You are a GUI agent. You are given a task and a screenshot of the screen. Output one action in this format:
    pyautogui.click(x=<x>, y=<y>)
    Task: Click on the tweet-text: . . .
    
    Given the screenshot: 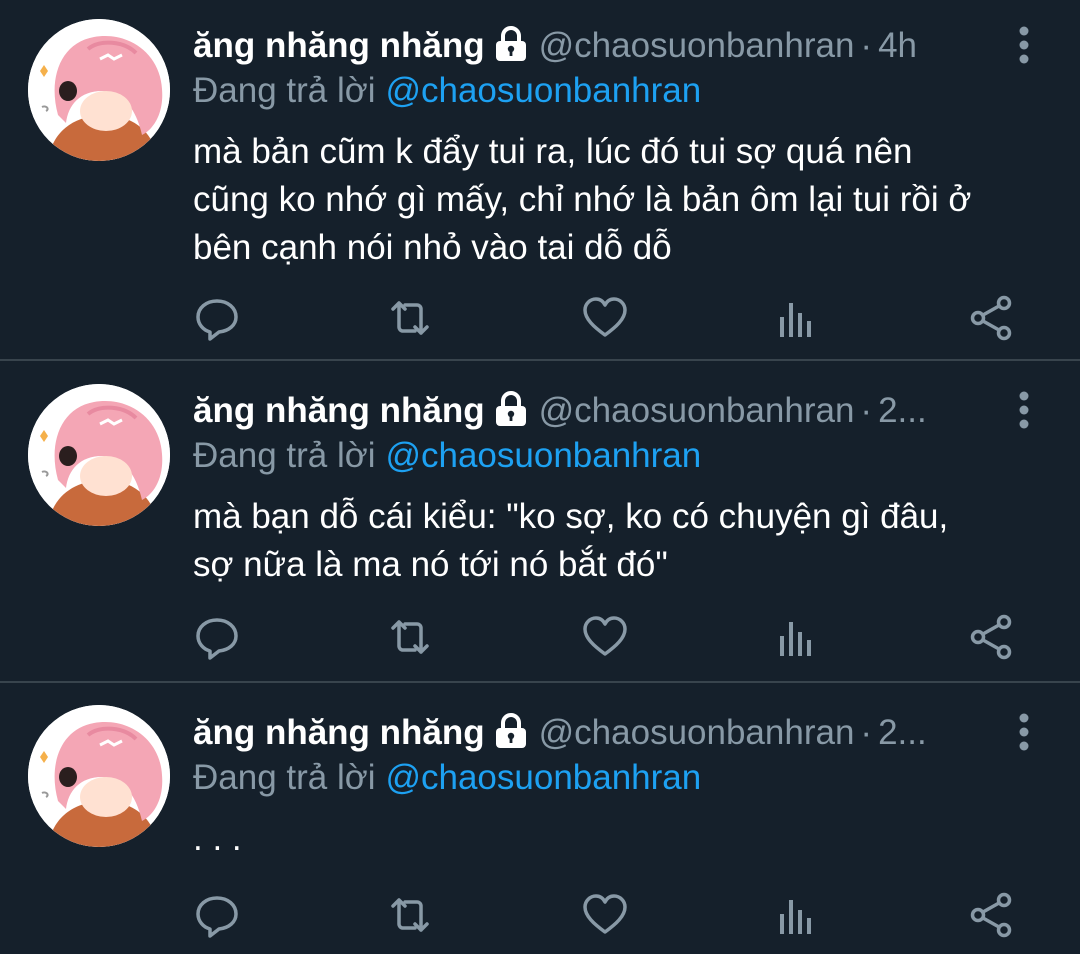 What is the action you would take?
    pyautogui.click(x=217, y=838)
    